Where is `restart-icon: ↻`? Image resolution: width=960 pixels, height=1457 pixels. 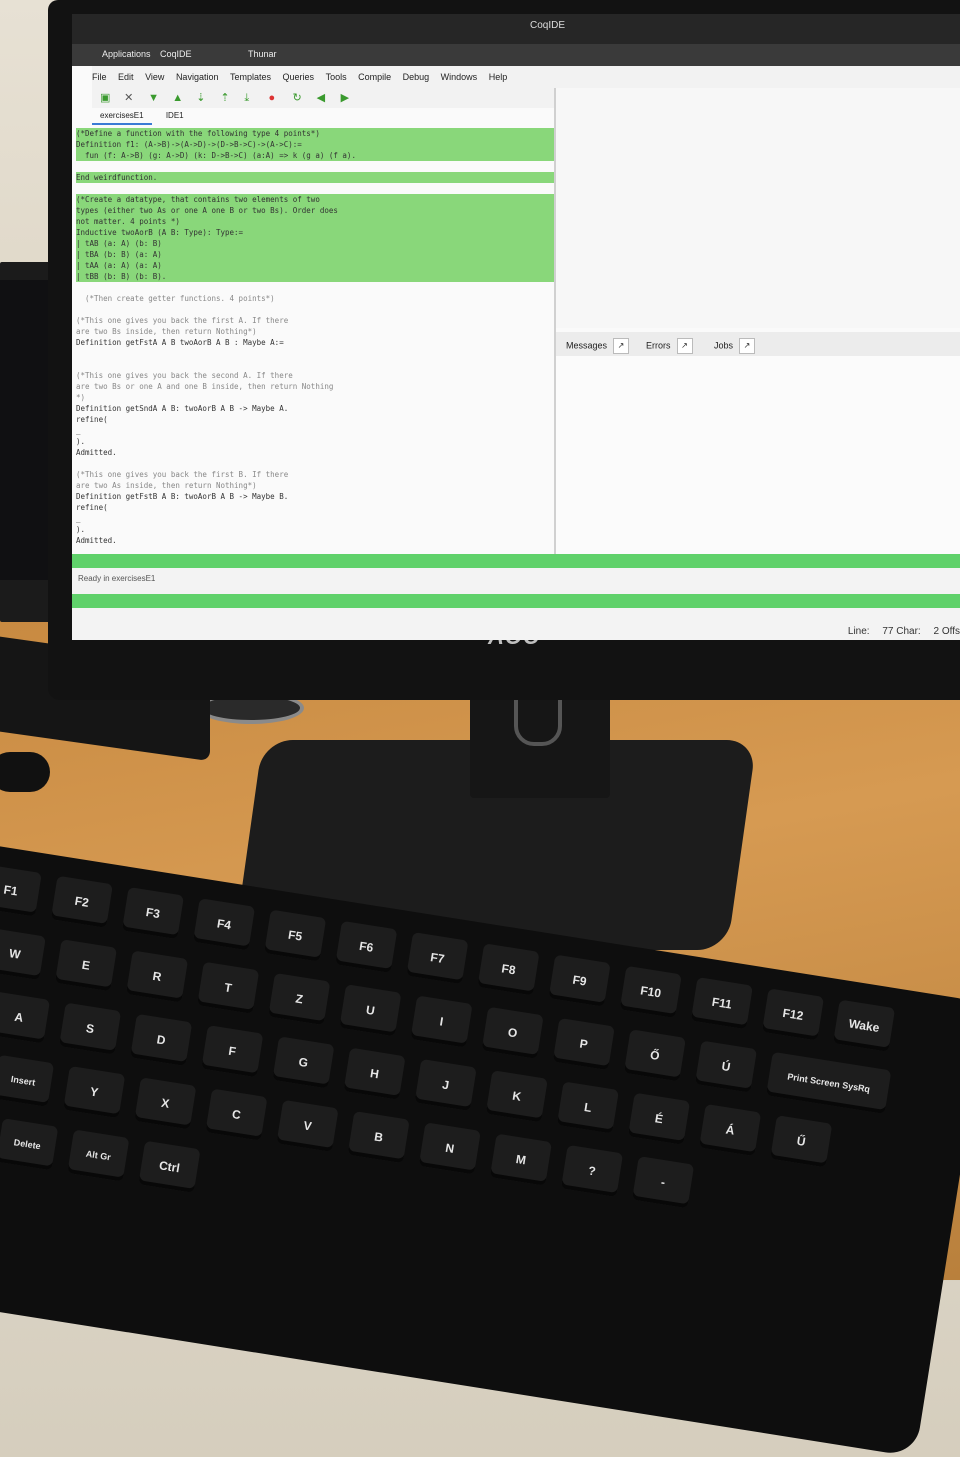 restart-icon: ↻ is located at coordinates (298, 98).